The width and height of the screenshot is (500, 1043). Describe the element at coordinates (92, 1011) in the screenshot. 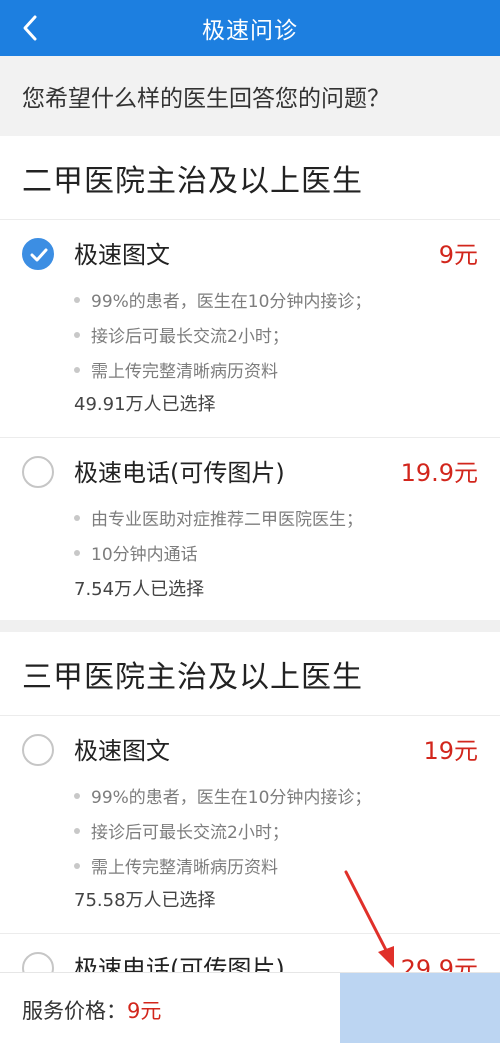

I see `service-price-label: 服务价格：9元` at that location.